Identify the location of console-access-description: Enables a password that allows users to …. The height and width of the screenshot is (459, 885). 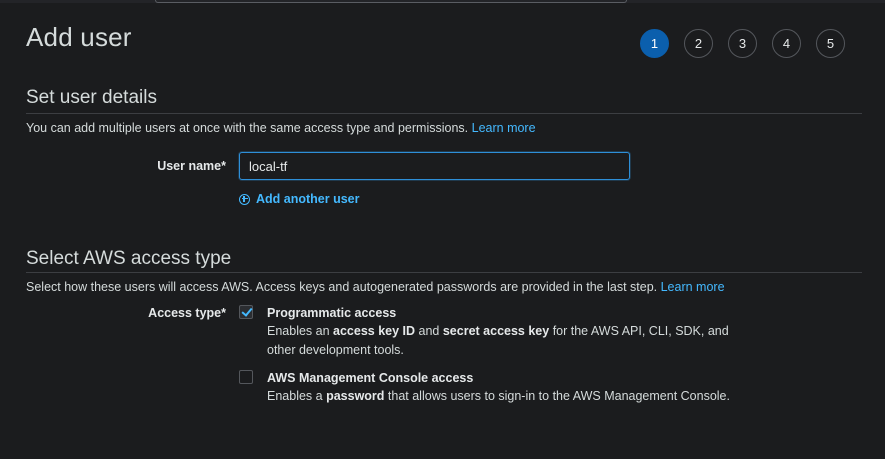
(502, 396).